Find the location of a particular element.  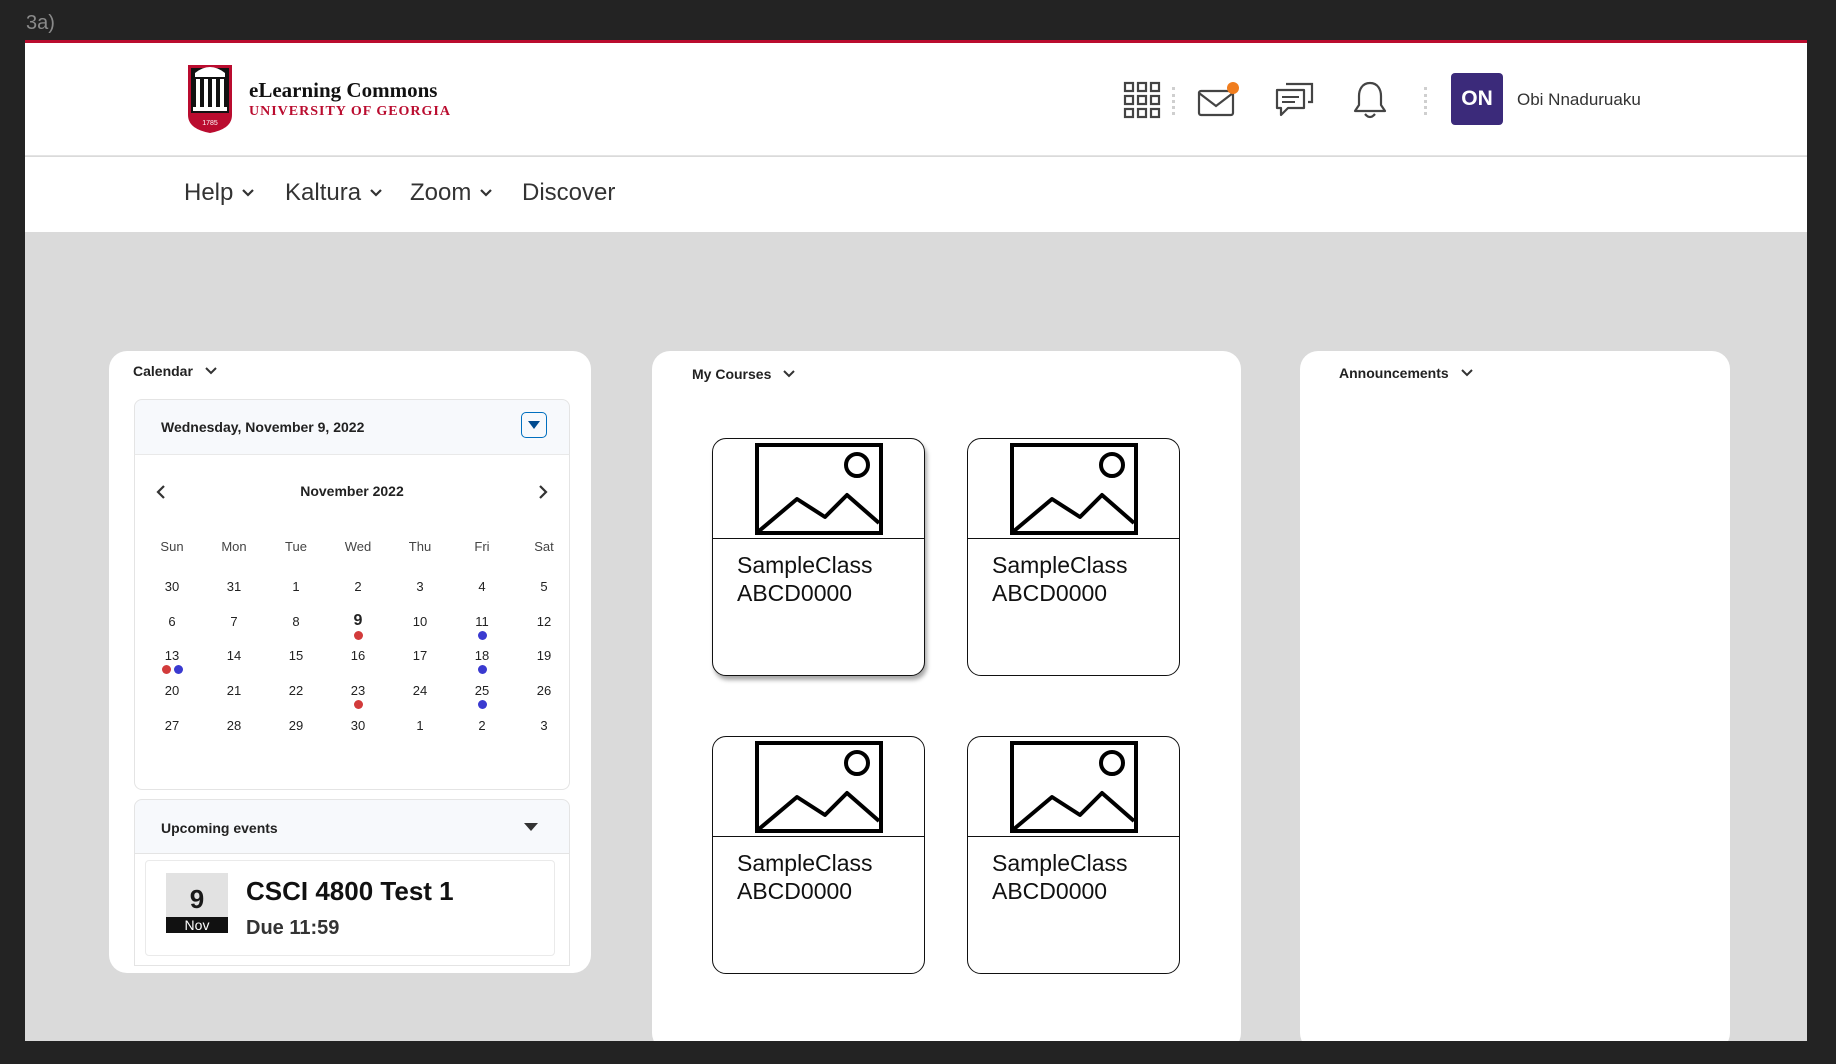

calendar-day: 31 is located at coordinates (234, 586).